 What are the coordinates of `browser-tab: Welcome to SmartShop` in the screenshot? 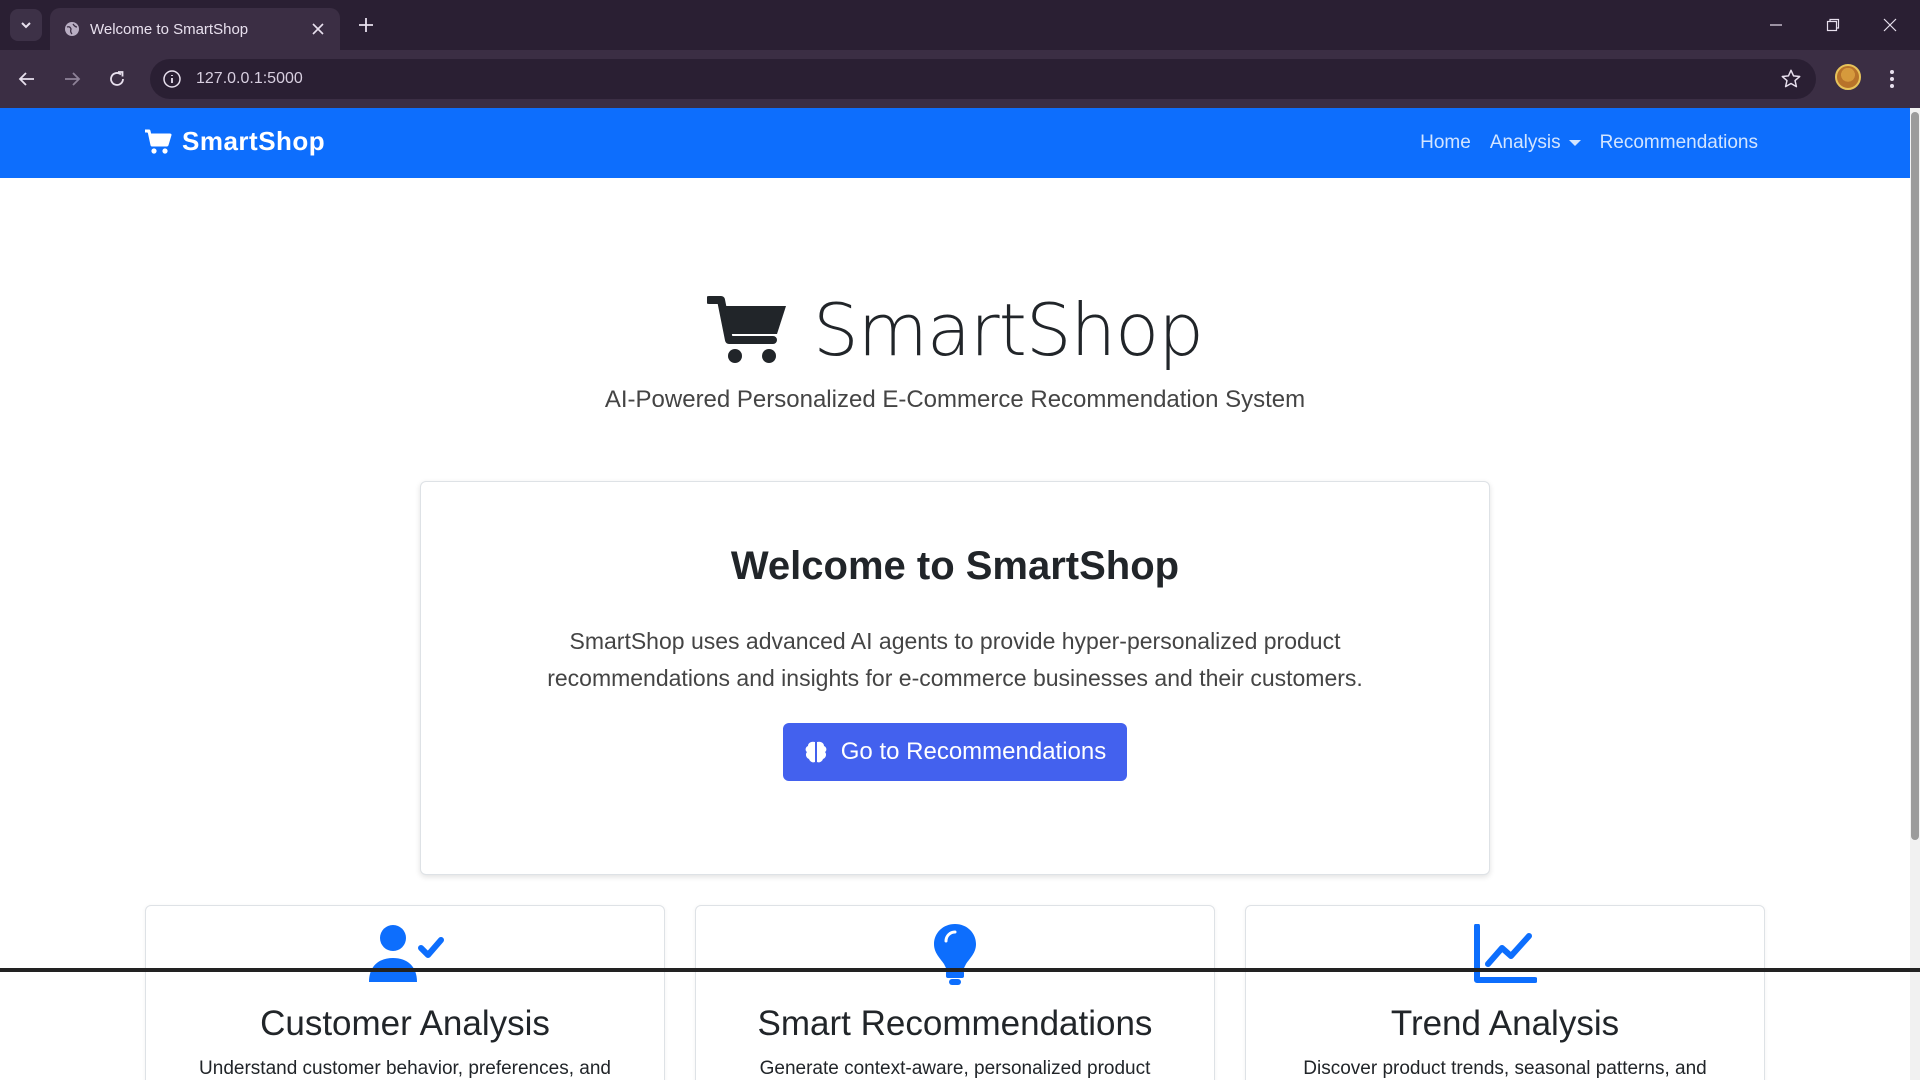 It's located at (195, 29).